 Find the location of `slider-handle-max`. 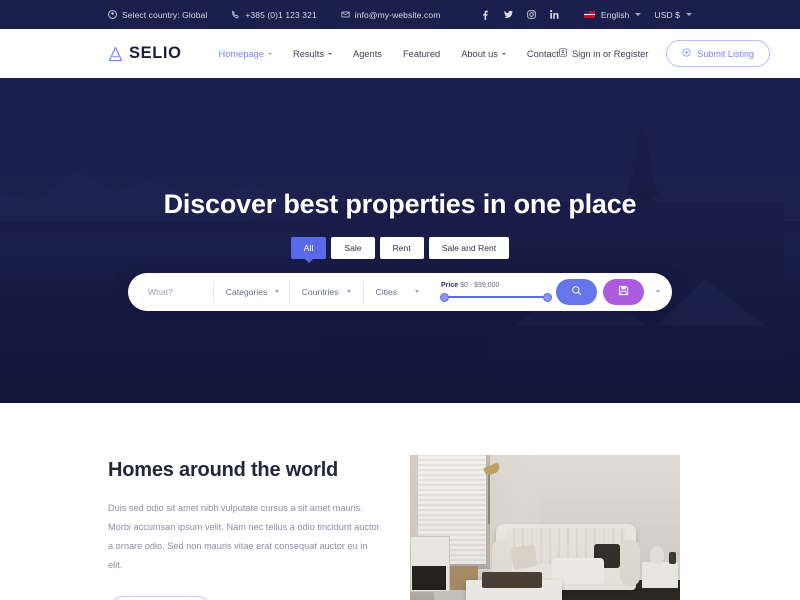

slider-handle-max is located at coordinates (547, 297).